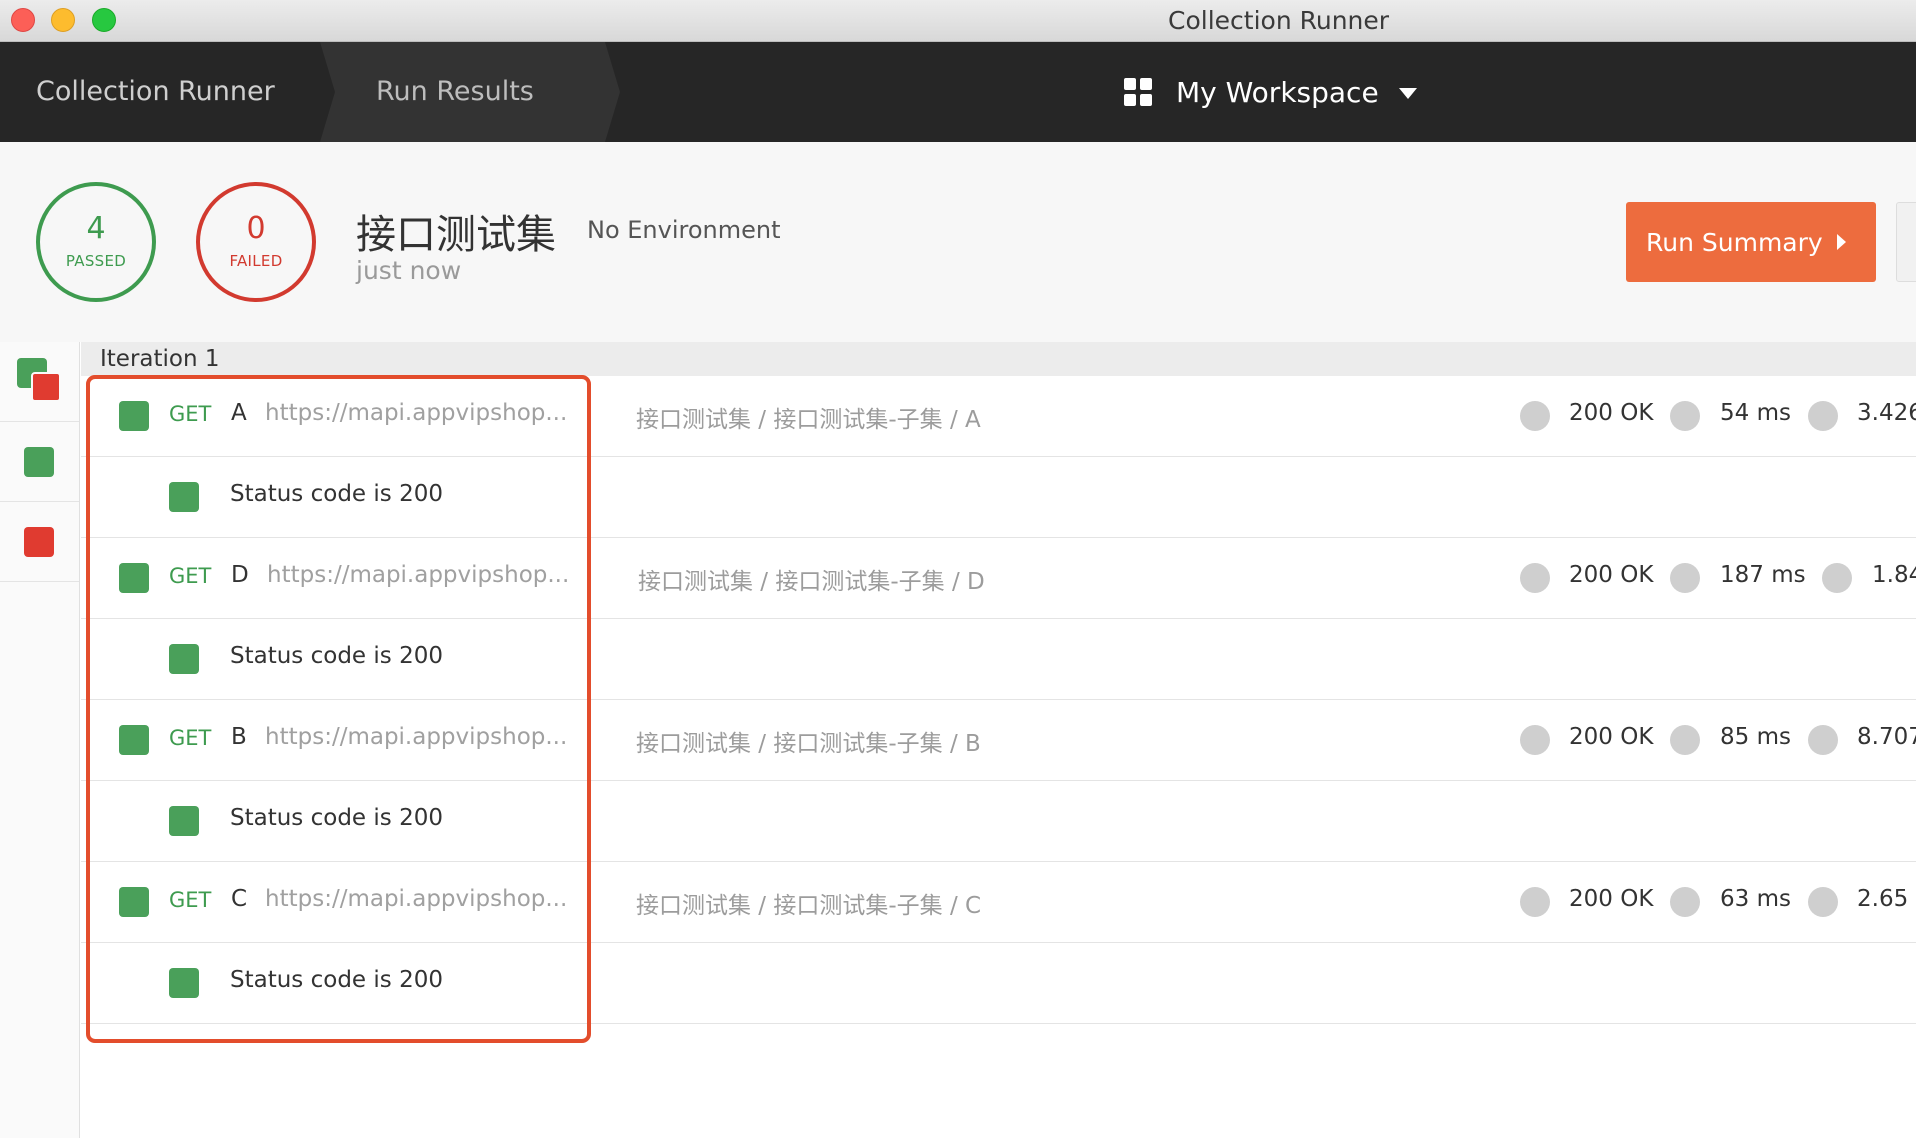  What do you see at coordinates (456, 235) in the screenshot?
I see `collection-name: 接口测试集` at bounding box center [456, 235].